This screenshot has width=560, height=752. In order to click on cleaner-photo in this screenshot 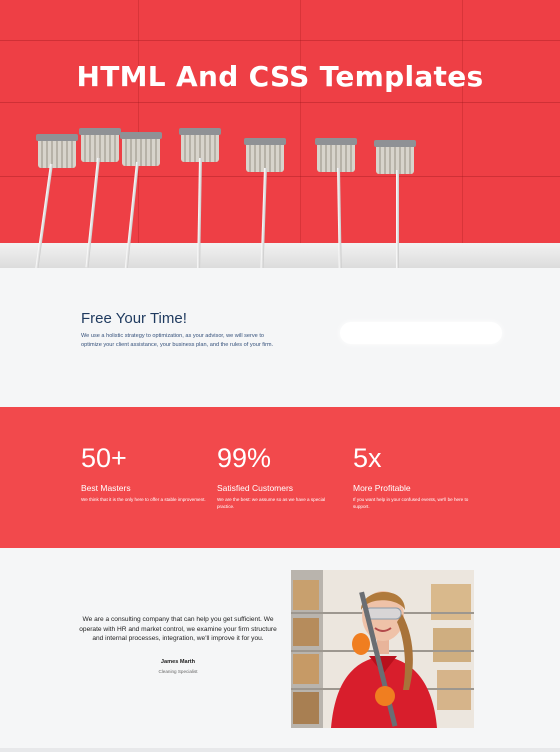, I will do `click(382, 649)`.